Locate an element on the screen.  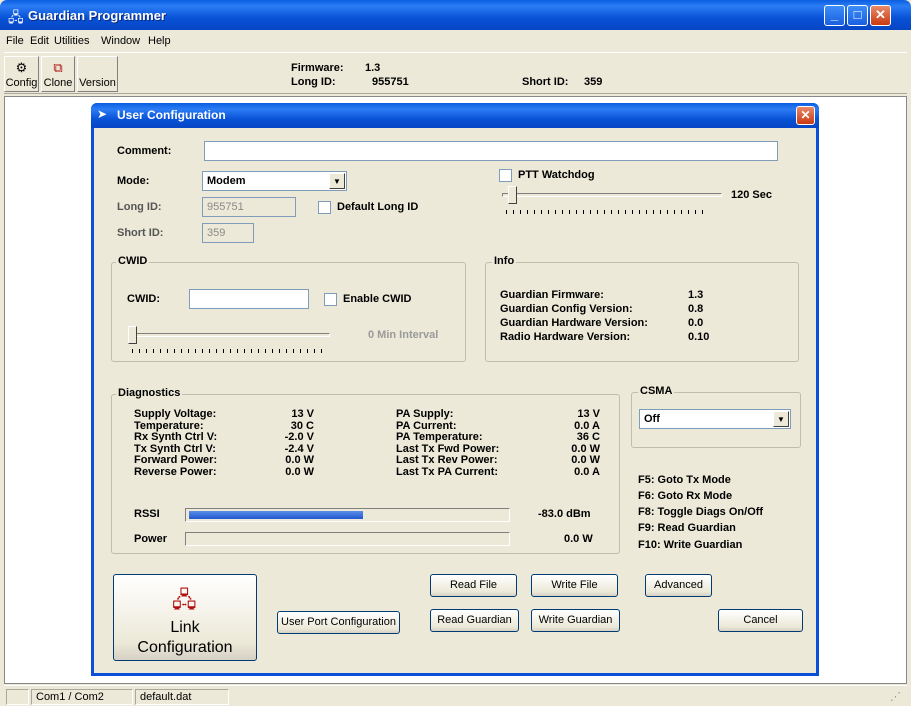
version-button: Version is located at coordinates (97, 74).